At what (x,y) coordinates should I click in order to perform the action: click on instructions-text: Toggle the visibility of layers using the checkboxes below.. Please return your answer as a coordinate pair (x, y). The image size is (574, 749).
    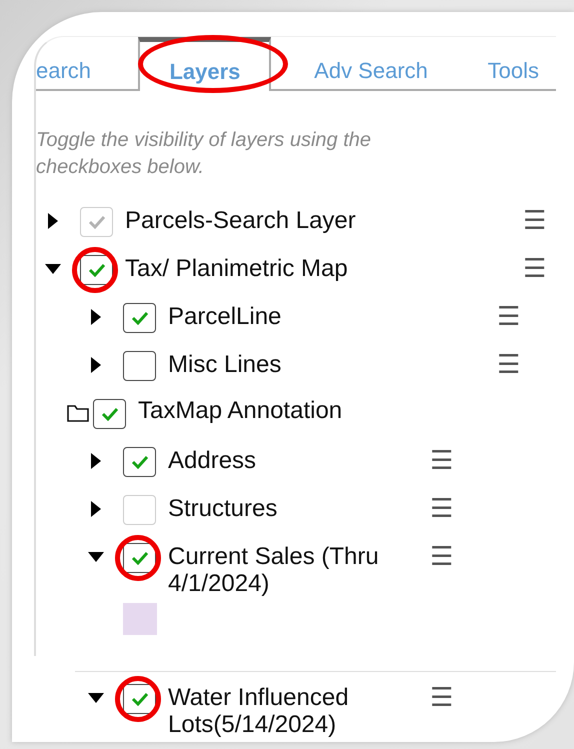
    Looking at the image, I should click on (204, 154).